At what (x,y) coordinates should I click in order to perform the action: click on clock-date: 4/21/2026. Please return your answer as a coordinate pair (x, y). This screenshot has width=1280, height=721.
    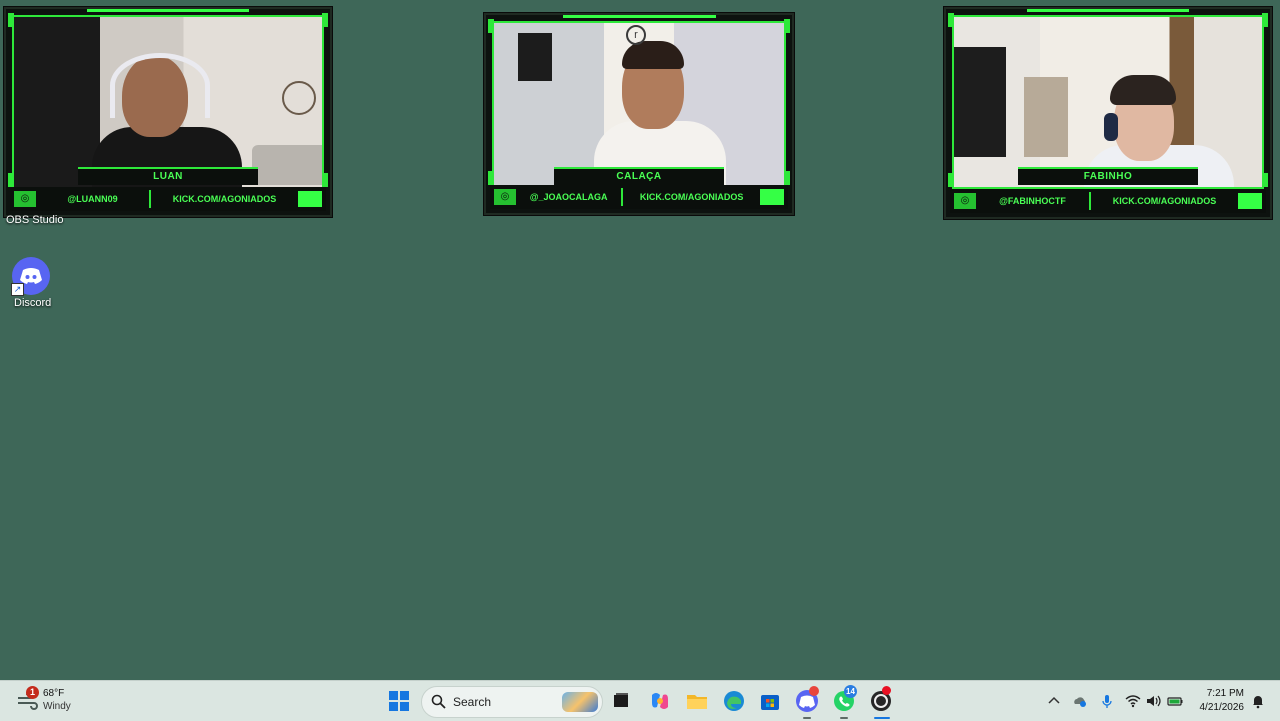
    Looking at the image, I should click on (1222, 707).